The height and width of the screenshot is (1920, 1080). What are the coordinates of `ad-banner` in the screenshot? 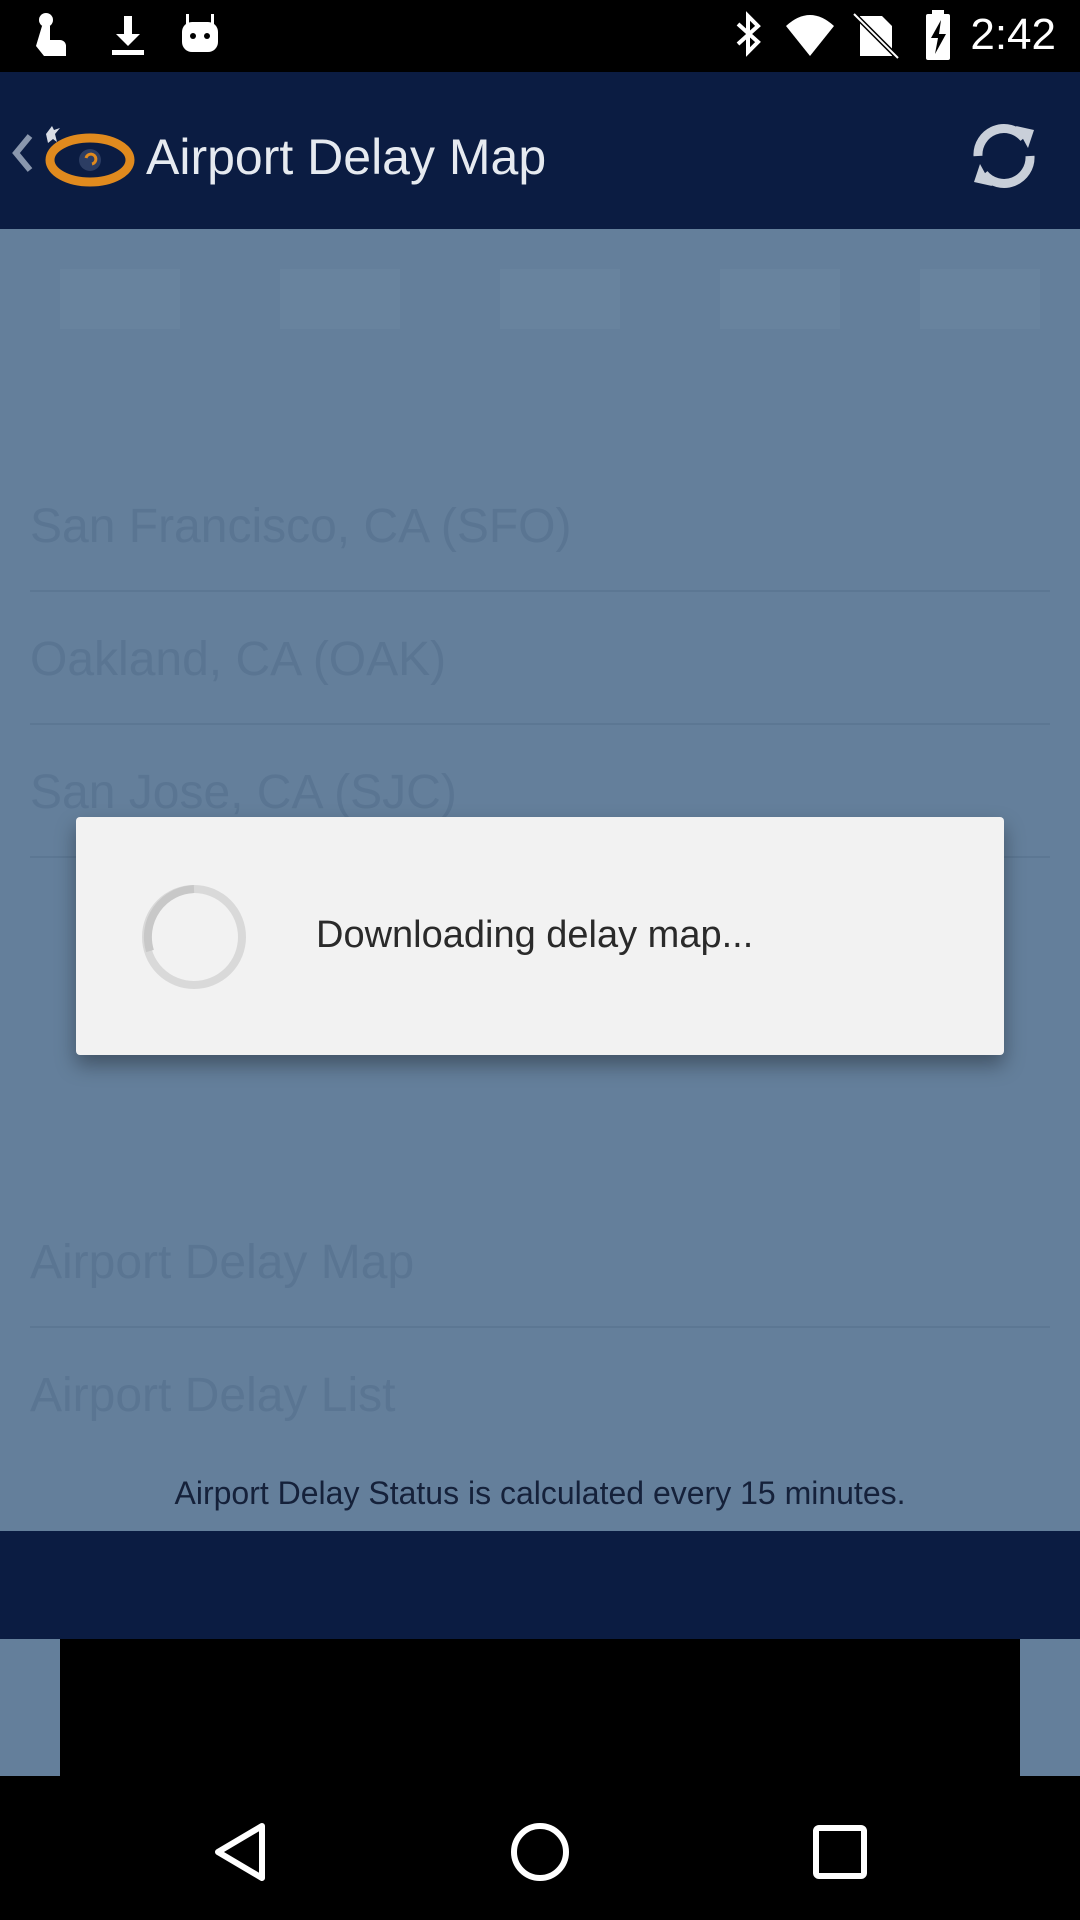 It's located at (540, 1707).